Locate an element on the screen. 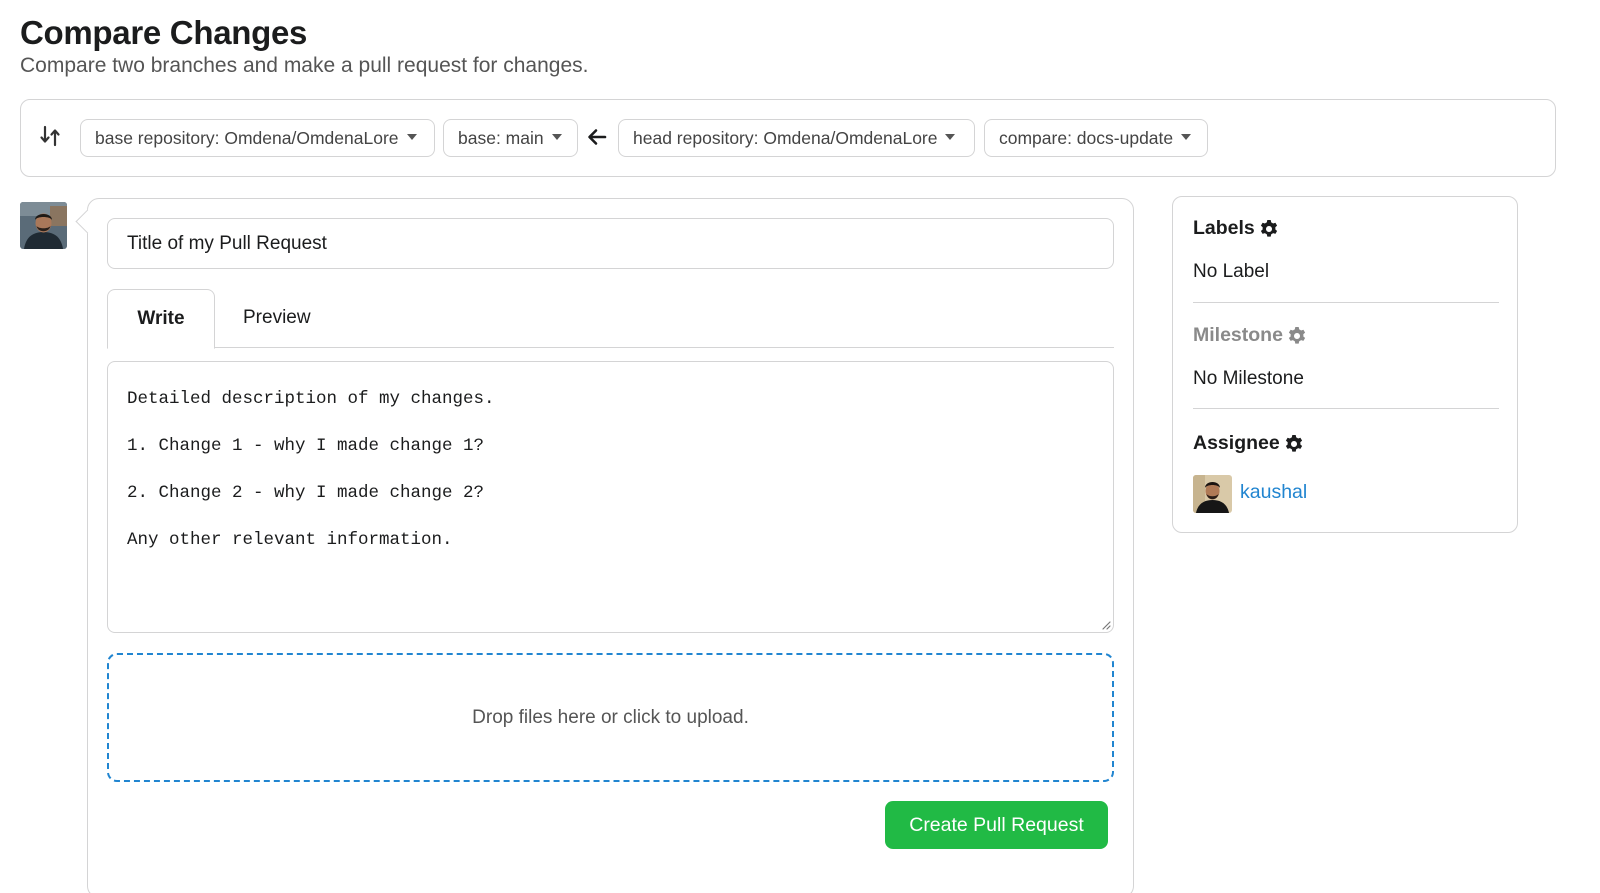 The width and height of the screenshot is (1600, 893). editor-tabs: Write Preview is located at coordinates (610, 319).